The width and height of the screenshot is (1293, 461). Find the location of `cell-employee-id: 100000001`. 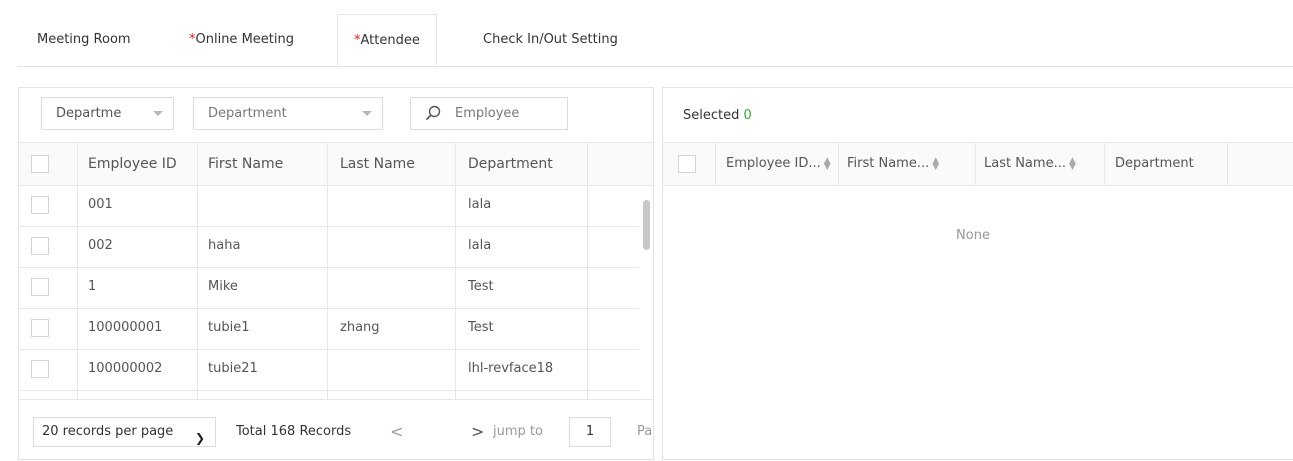

cell-employee-id: 100000001 is located at coordinates (138, 329).